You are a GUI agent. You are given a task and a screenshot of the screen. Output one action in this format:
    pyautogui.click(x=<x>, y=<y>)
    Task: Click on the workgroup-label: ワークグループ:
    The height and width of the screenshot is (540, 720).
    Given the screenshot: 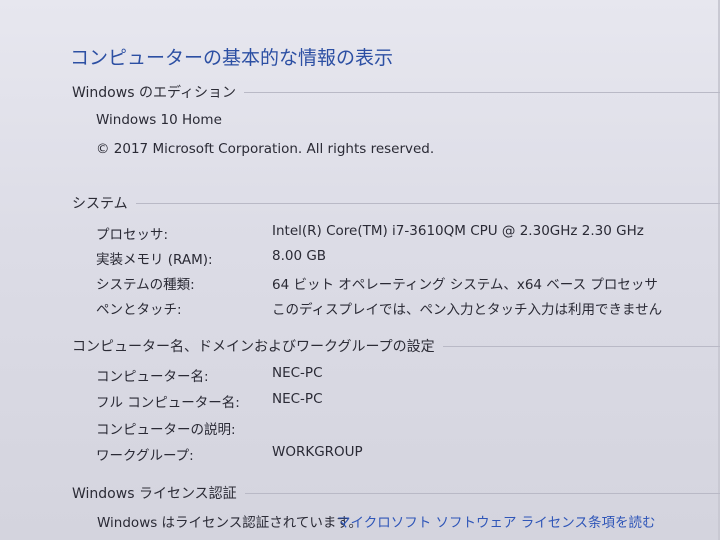 What is the action you would take?
    pyautogui.click(x=145, y=456)
    